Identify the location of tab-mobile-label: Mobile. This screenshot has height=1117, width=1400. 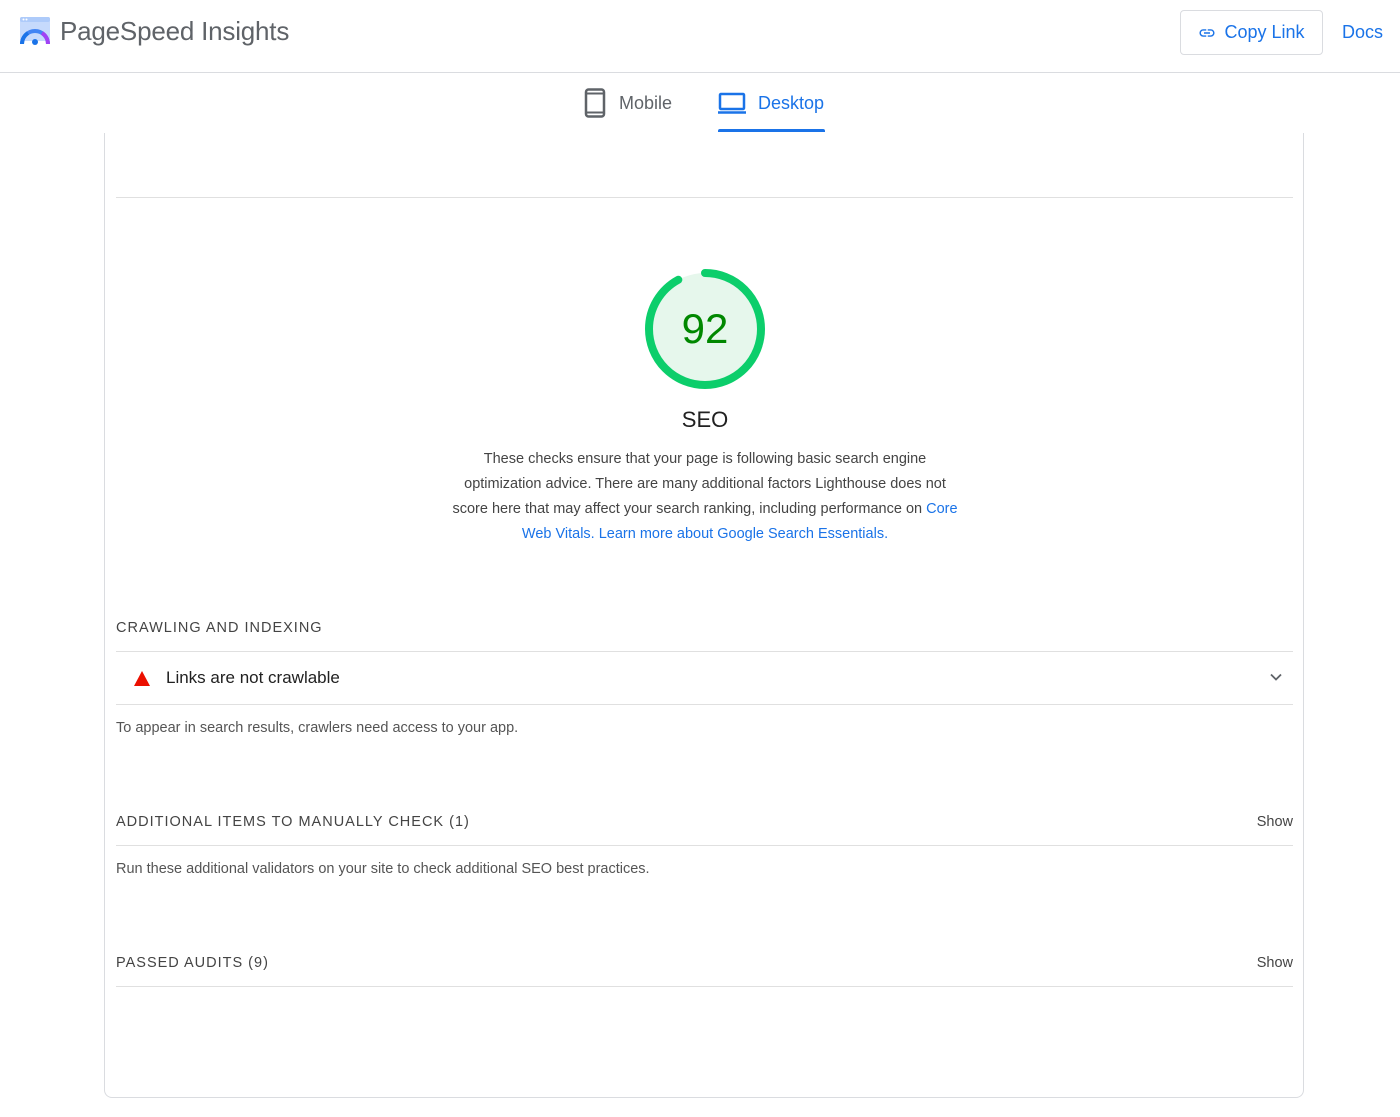
(646, 102).